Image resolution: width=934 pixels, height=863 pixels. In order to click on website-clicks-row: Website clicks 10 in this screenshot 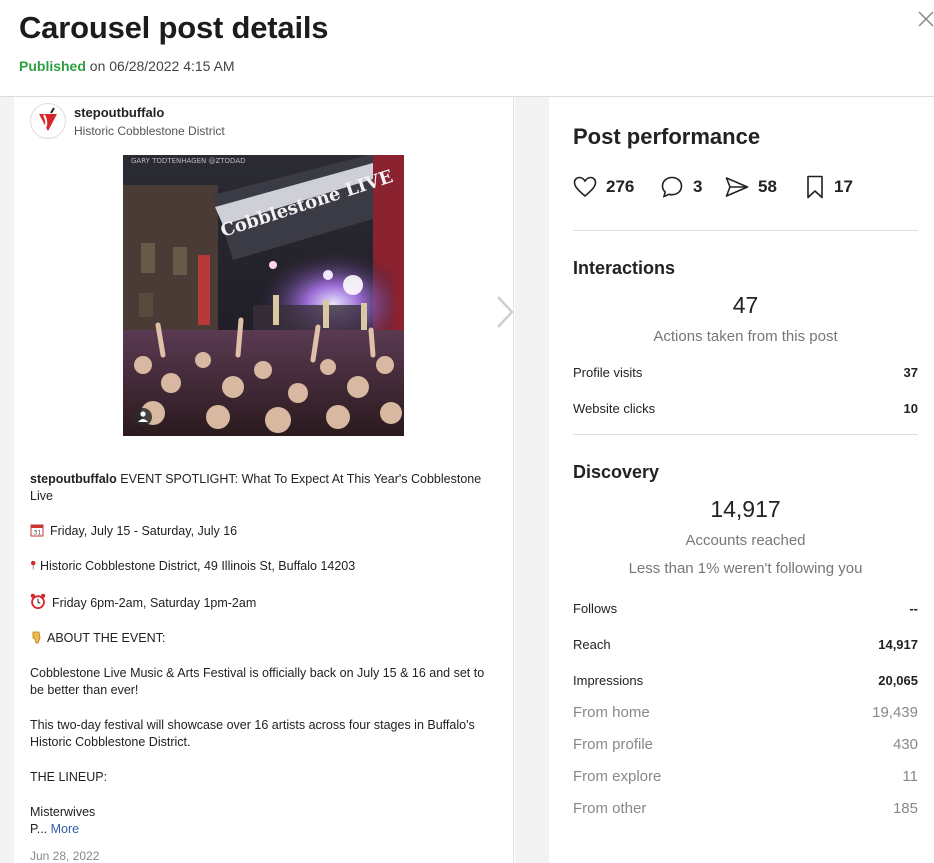, I will do `click(745, 410)`.